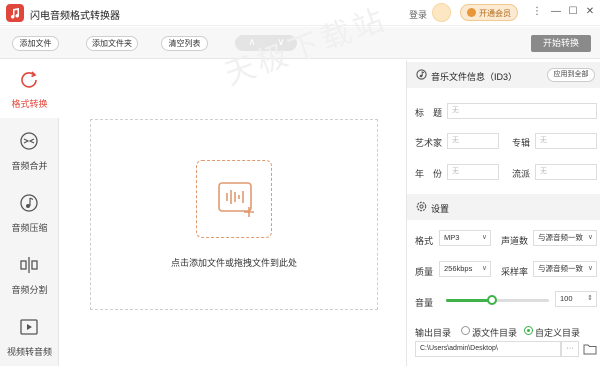 The width and height of the screenshot is (600, 366). What do you see at coordinates (424, 303) in the screenshot?
I see `volume-label: 音量` at bounding box center [424, 303].